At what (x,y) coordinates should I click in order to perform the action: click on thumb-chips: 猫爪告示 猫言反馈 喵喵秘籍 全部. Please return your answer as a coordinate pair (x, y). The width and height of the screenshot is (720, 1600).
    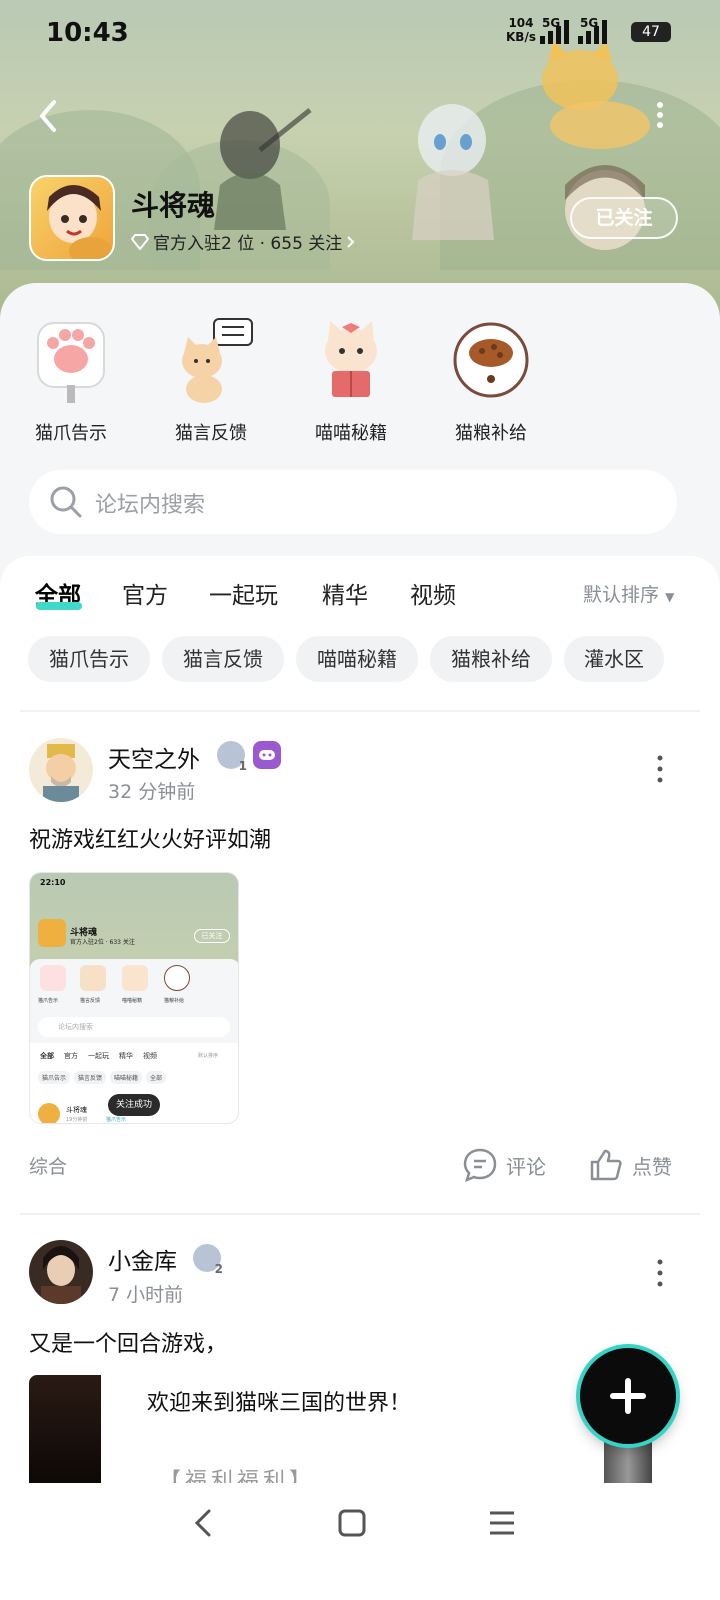
    Looking at the image, I should click on (102, 1077).